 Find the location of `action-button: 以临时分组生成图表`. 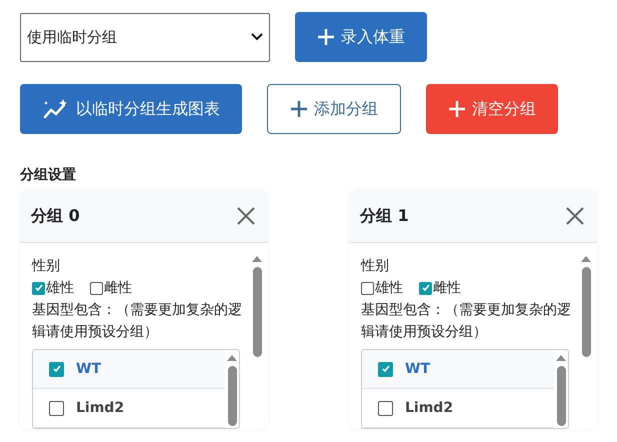

action-button: 以临时分组生成图表 is located at coordinates (131, 109).